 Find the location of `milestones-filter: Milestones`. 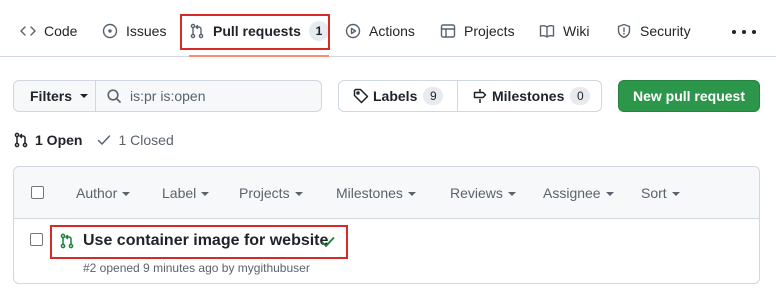

milestones-filter: Milestones is located at coordinates (376, 193).